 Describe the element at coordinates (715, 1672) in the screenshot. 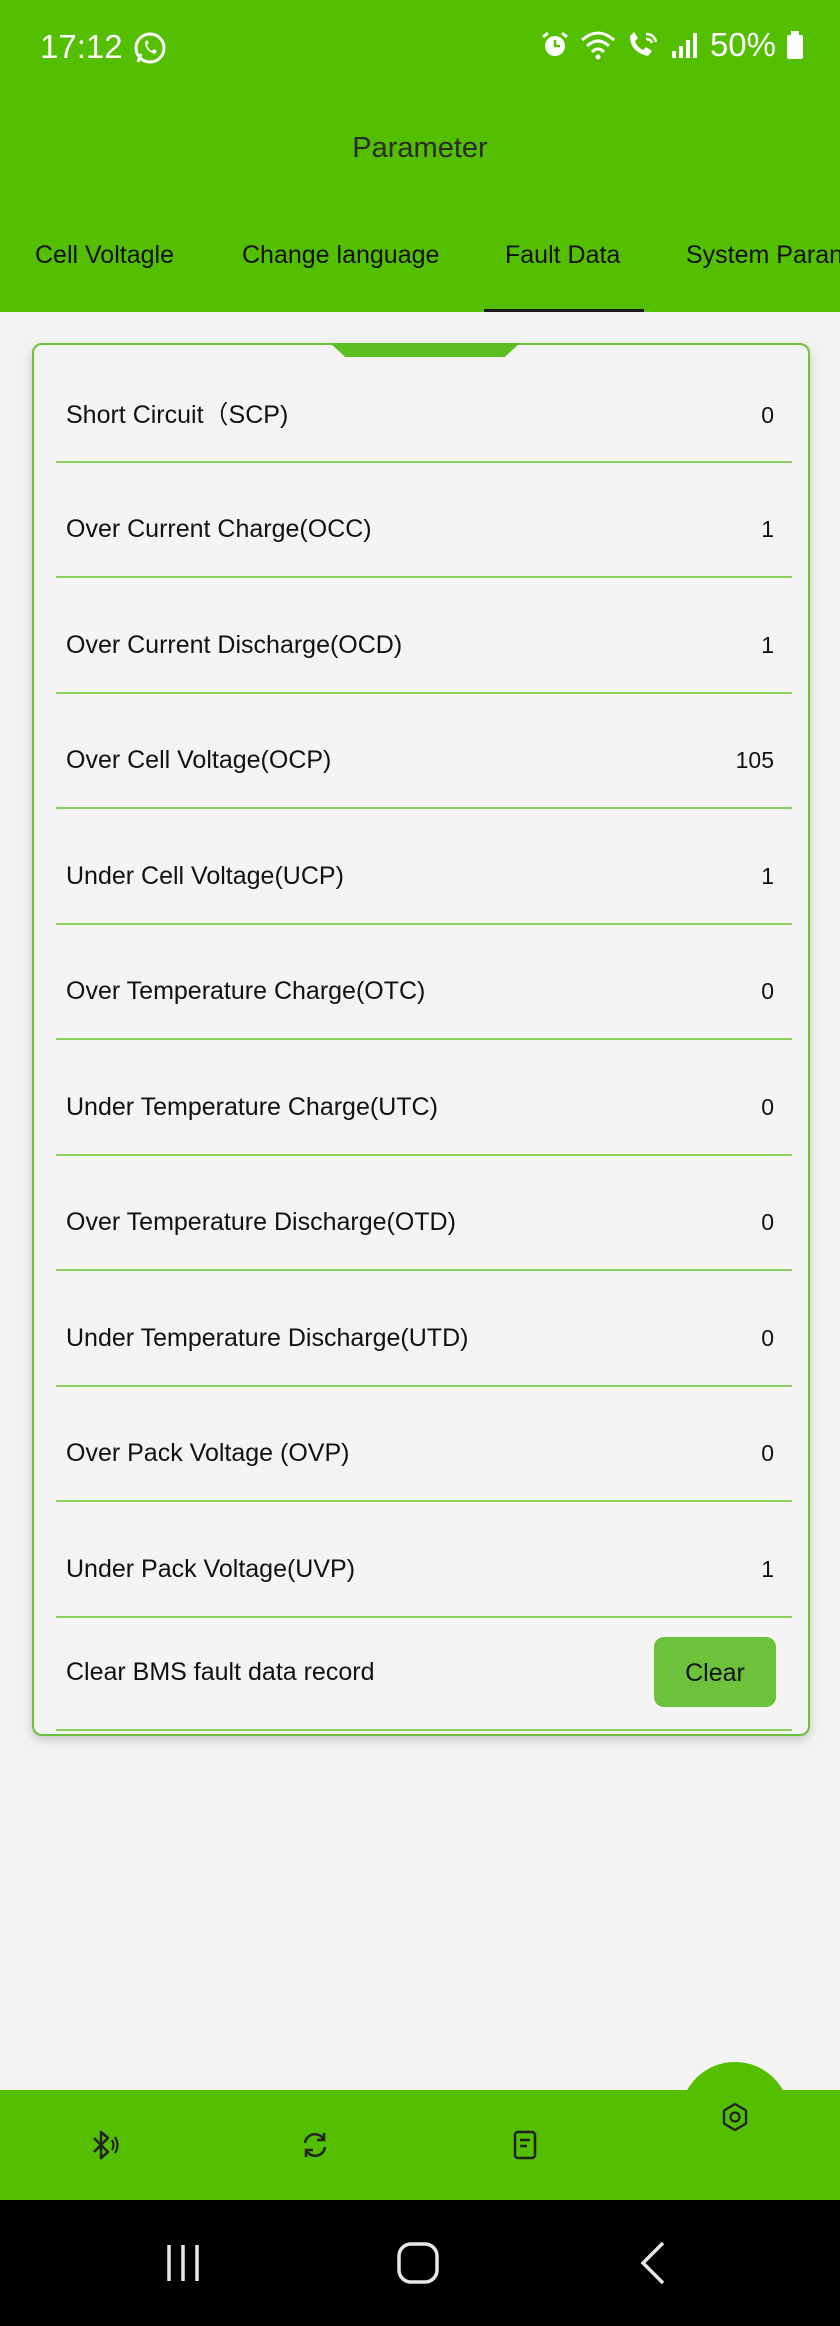

I see `clear-button: Clear` at that location.